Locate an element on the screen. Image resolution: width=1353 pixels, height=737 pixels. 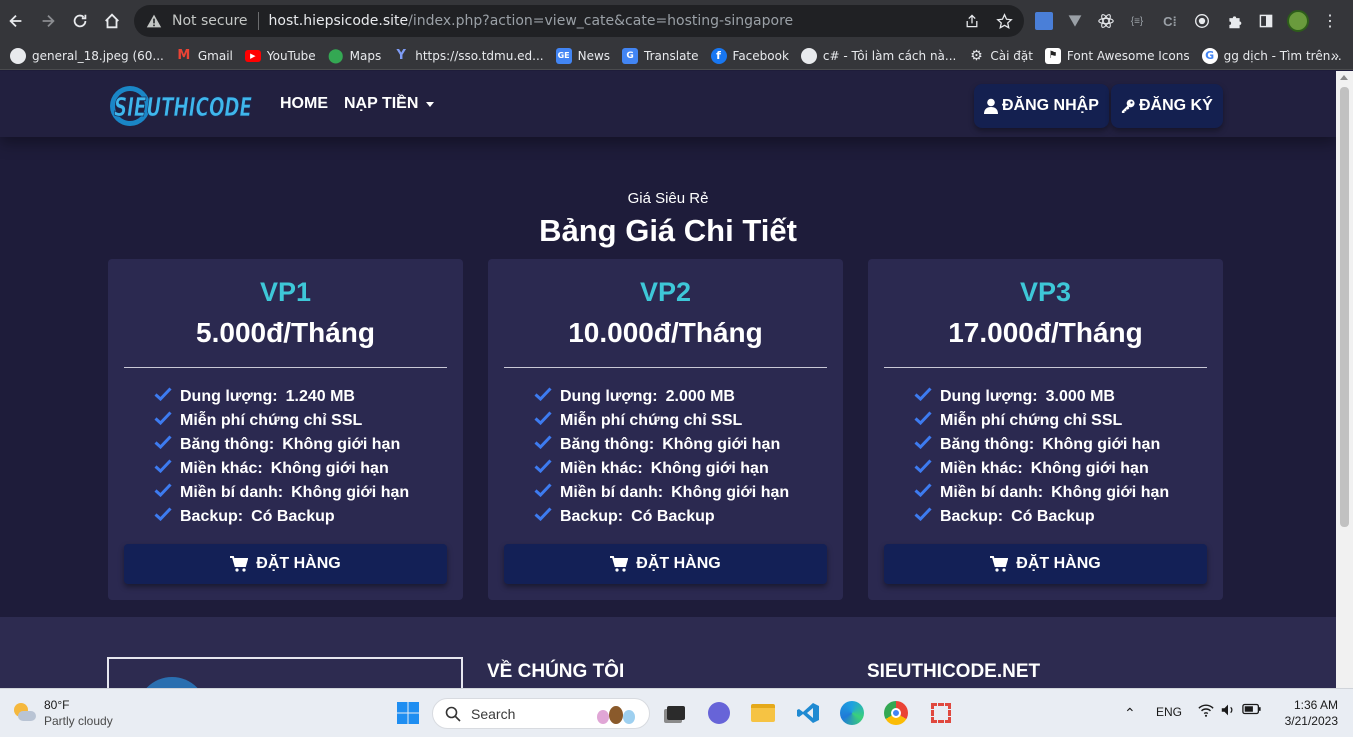
register-button: ĐĂNG KÝ is located at coordinates (1167, 106).